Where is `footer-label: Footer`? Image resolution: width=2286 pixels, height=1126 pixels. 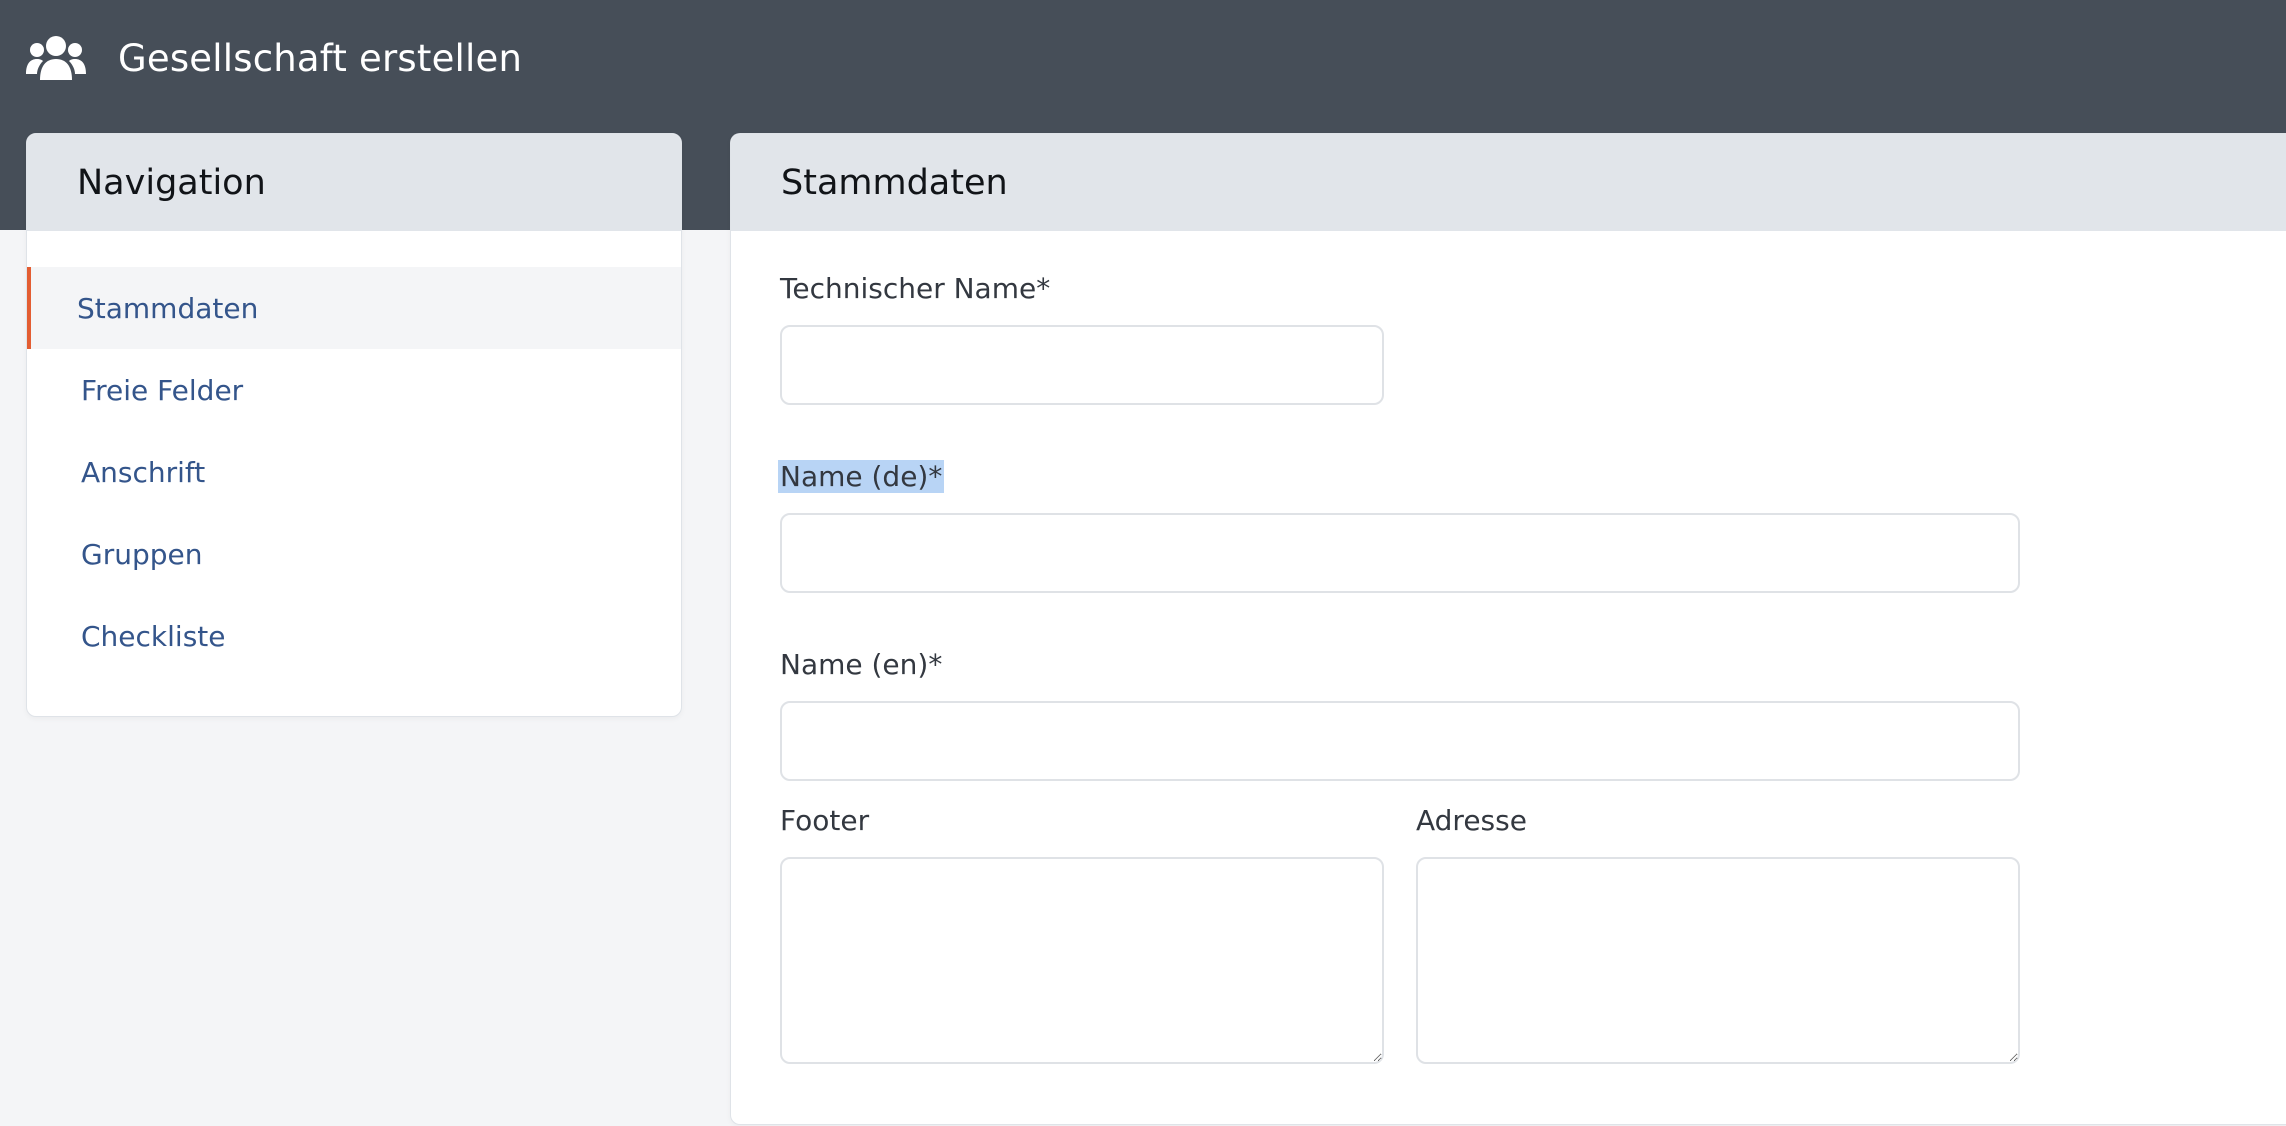
footer-label: Footer is located at coordinates (825, 820).